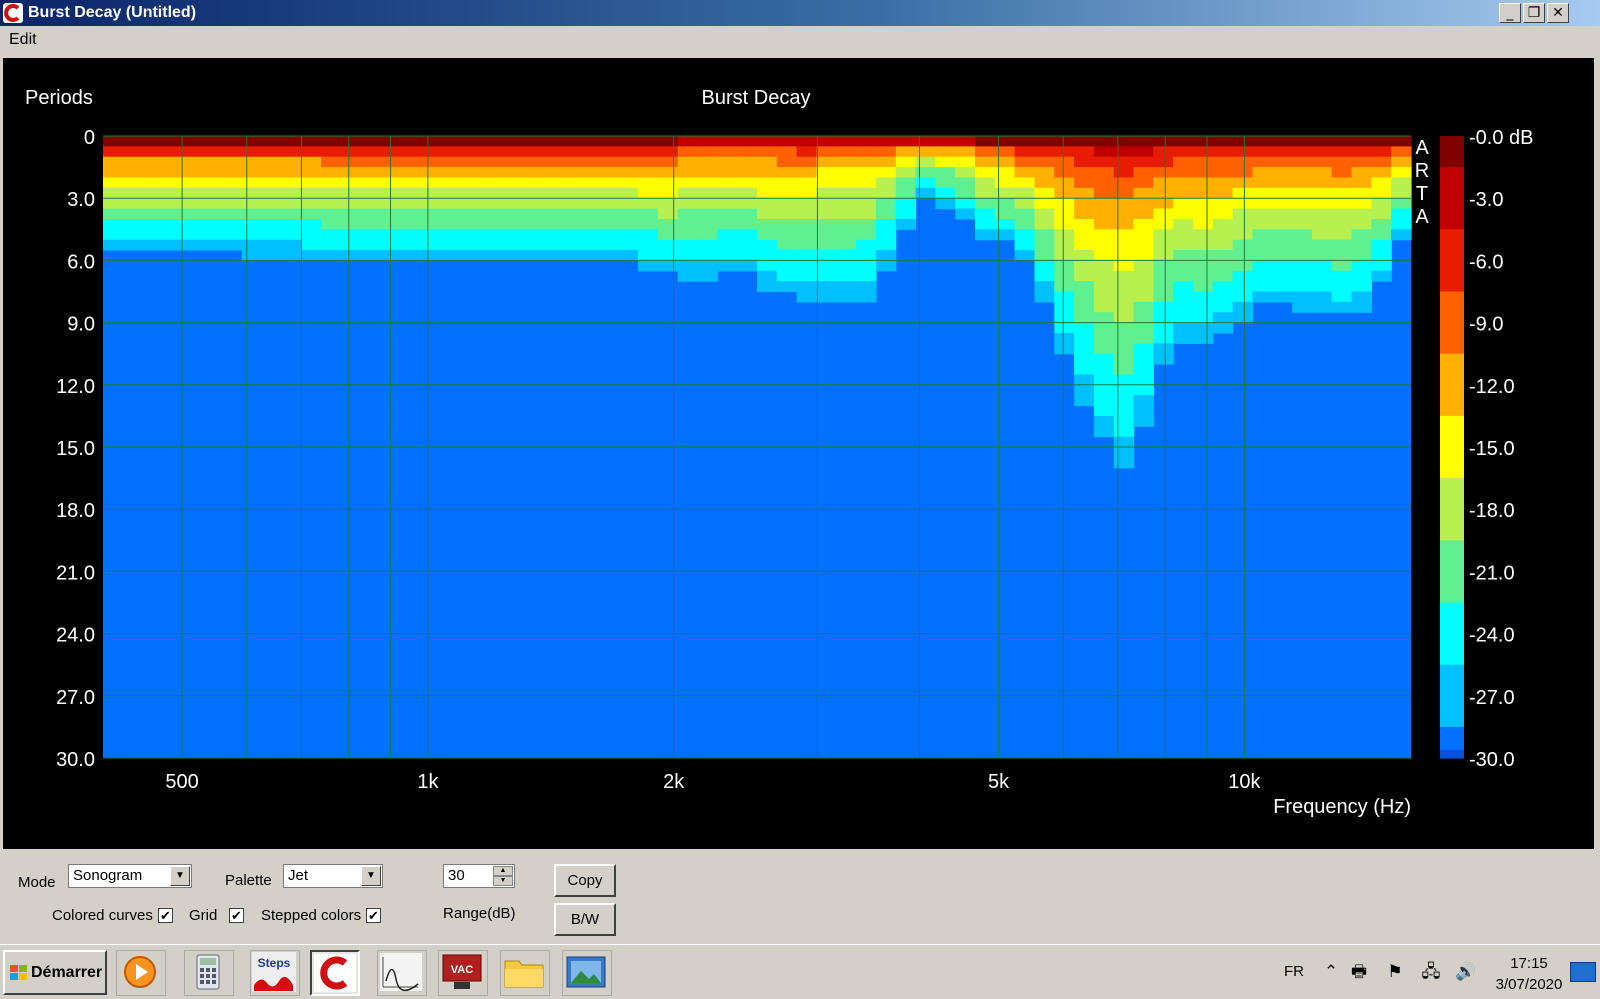  Describe the element at coordinates (525, 973) in the screenshot. I see `taskbar-app-file-explorer` at that location.